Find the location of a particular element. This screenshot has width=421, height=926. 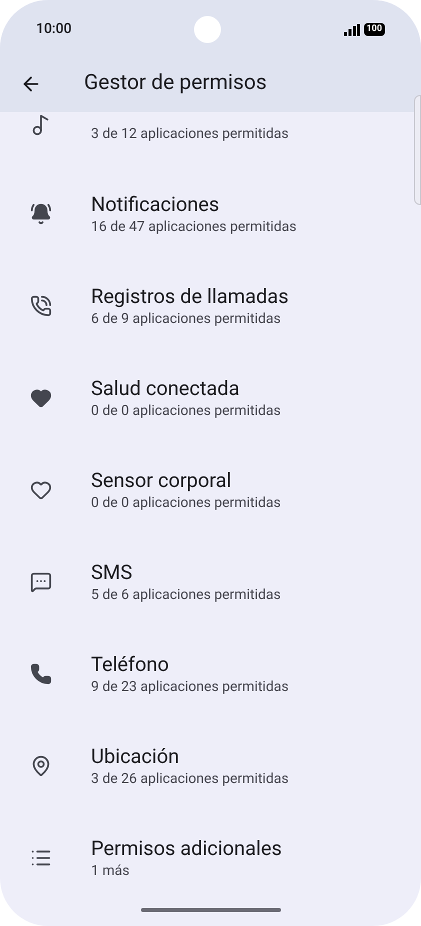

permission-item: Teléfono 9 de 23 aplicaciones permitidas is located at coordinates (204, 674).